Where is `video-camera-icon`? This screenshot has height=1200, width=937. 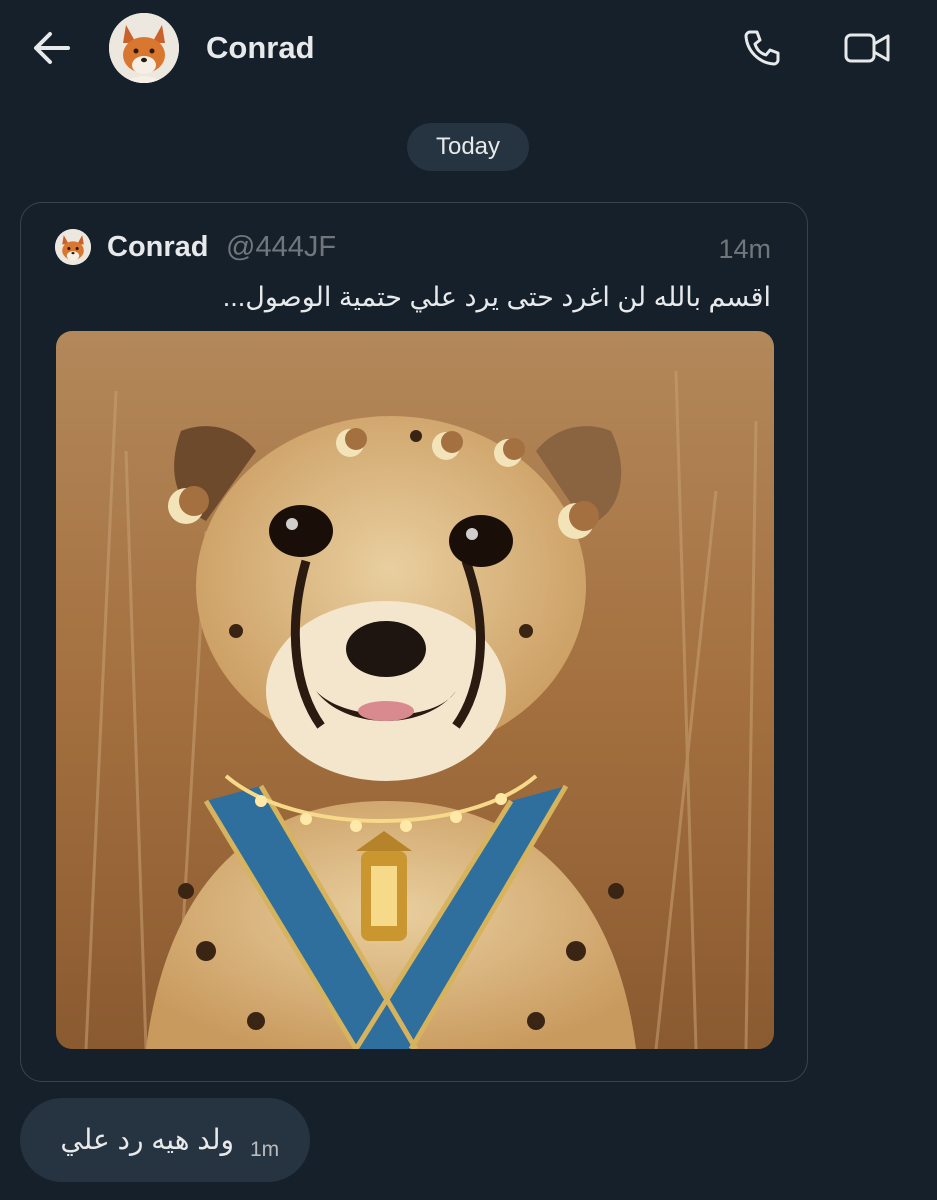 video-camera-icon is located at coordinates (867, 48).